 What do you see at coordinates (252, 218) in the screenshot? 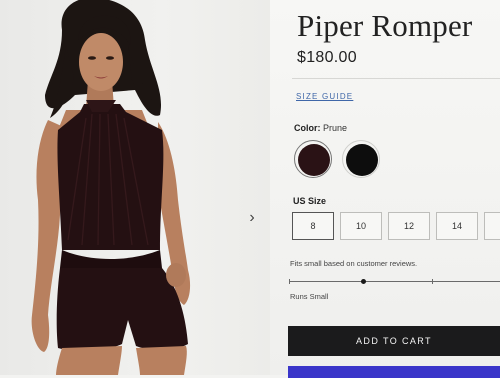
I see `chevron-right-icon: ›` at bounding box center [252, 218].